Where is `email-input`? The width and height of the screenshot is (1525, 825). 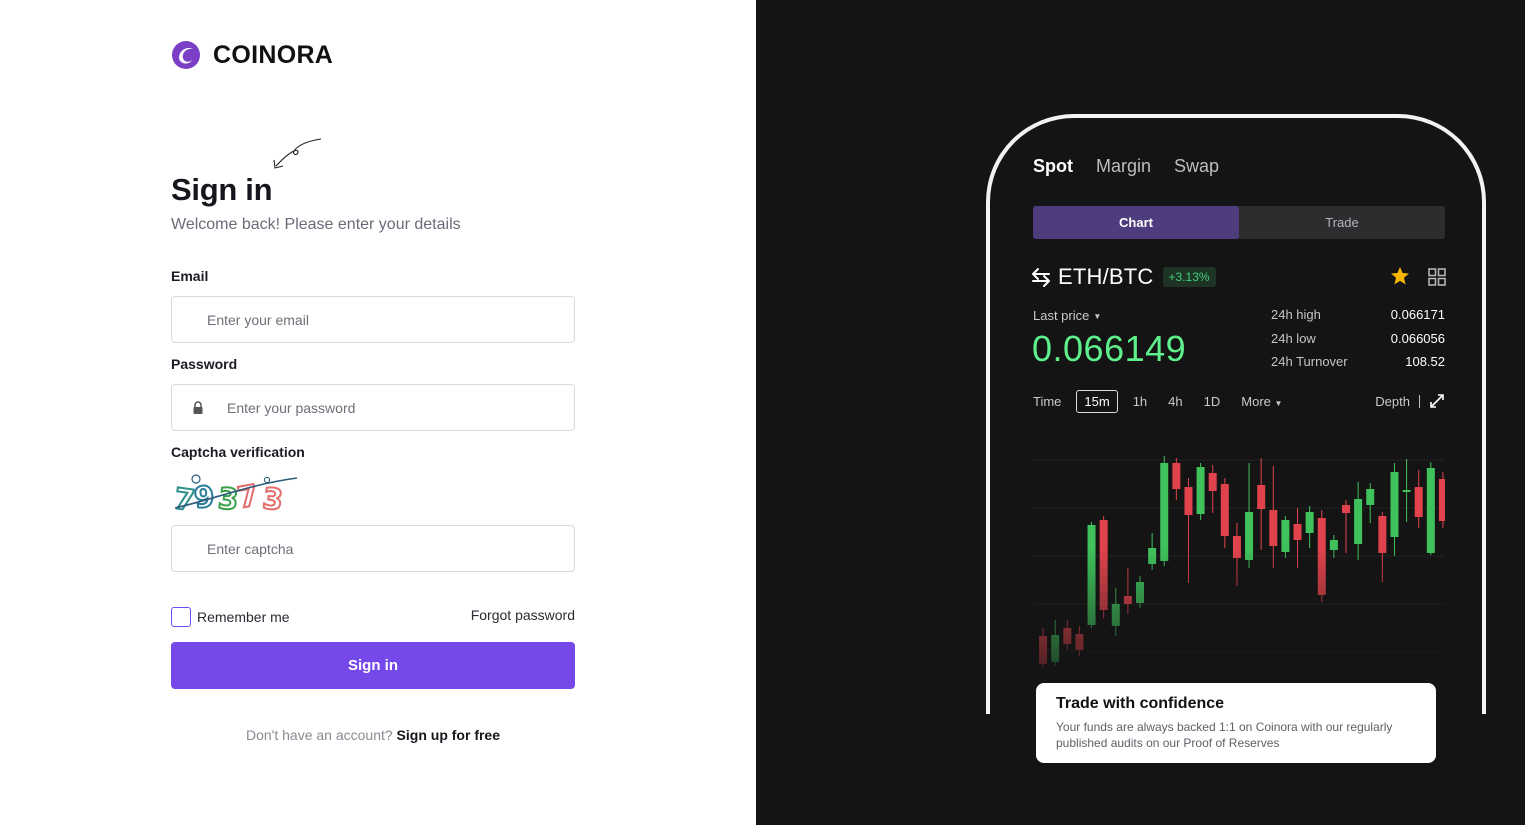 email-input is located at coordinates (373, 319).